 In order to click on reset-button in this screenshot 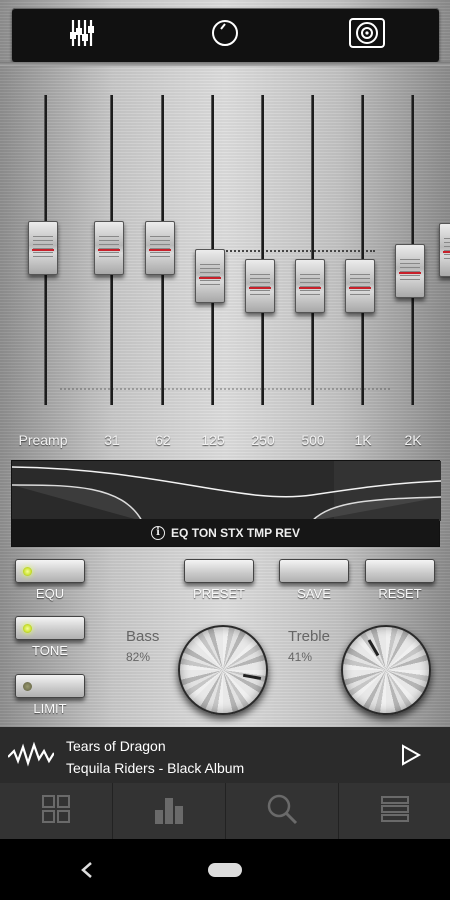, I will do `click(400, 571)`.